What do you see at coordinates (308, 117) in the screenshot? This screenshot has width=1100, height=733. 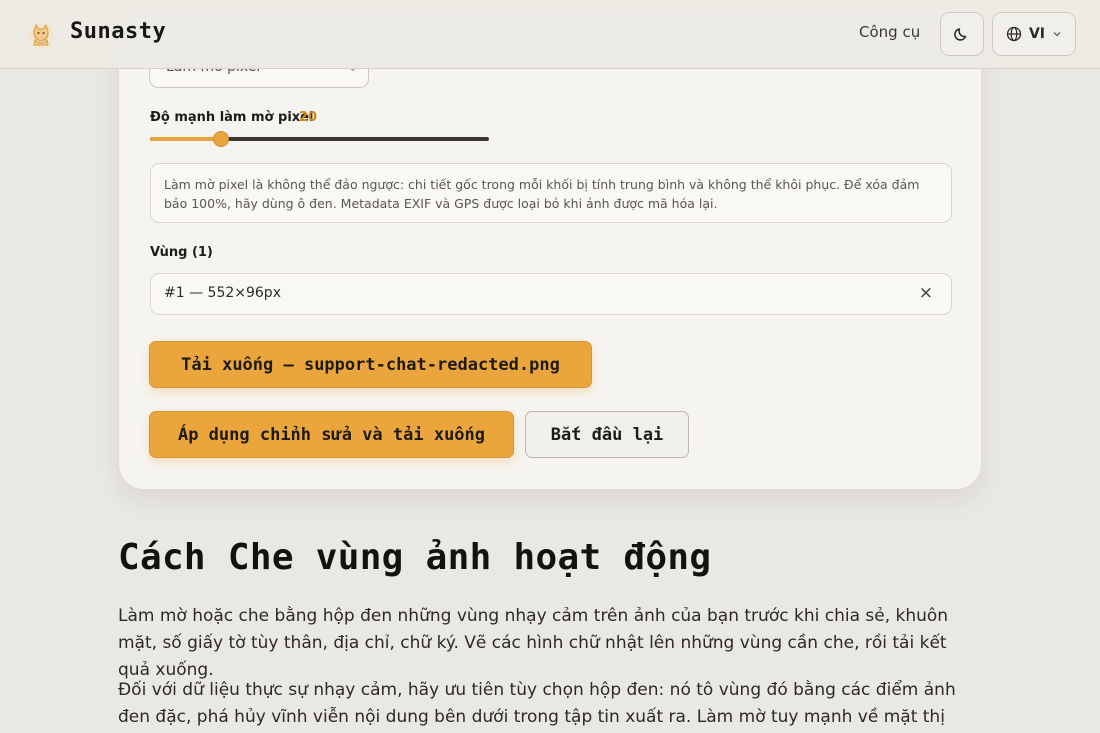 I see `strength-value: 20` at bounding box center [308, 117].